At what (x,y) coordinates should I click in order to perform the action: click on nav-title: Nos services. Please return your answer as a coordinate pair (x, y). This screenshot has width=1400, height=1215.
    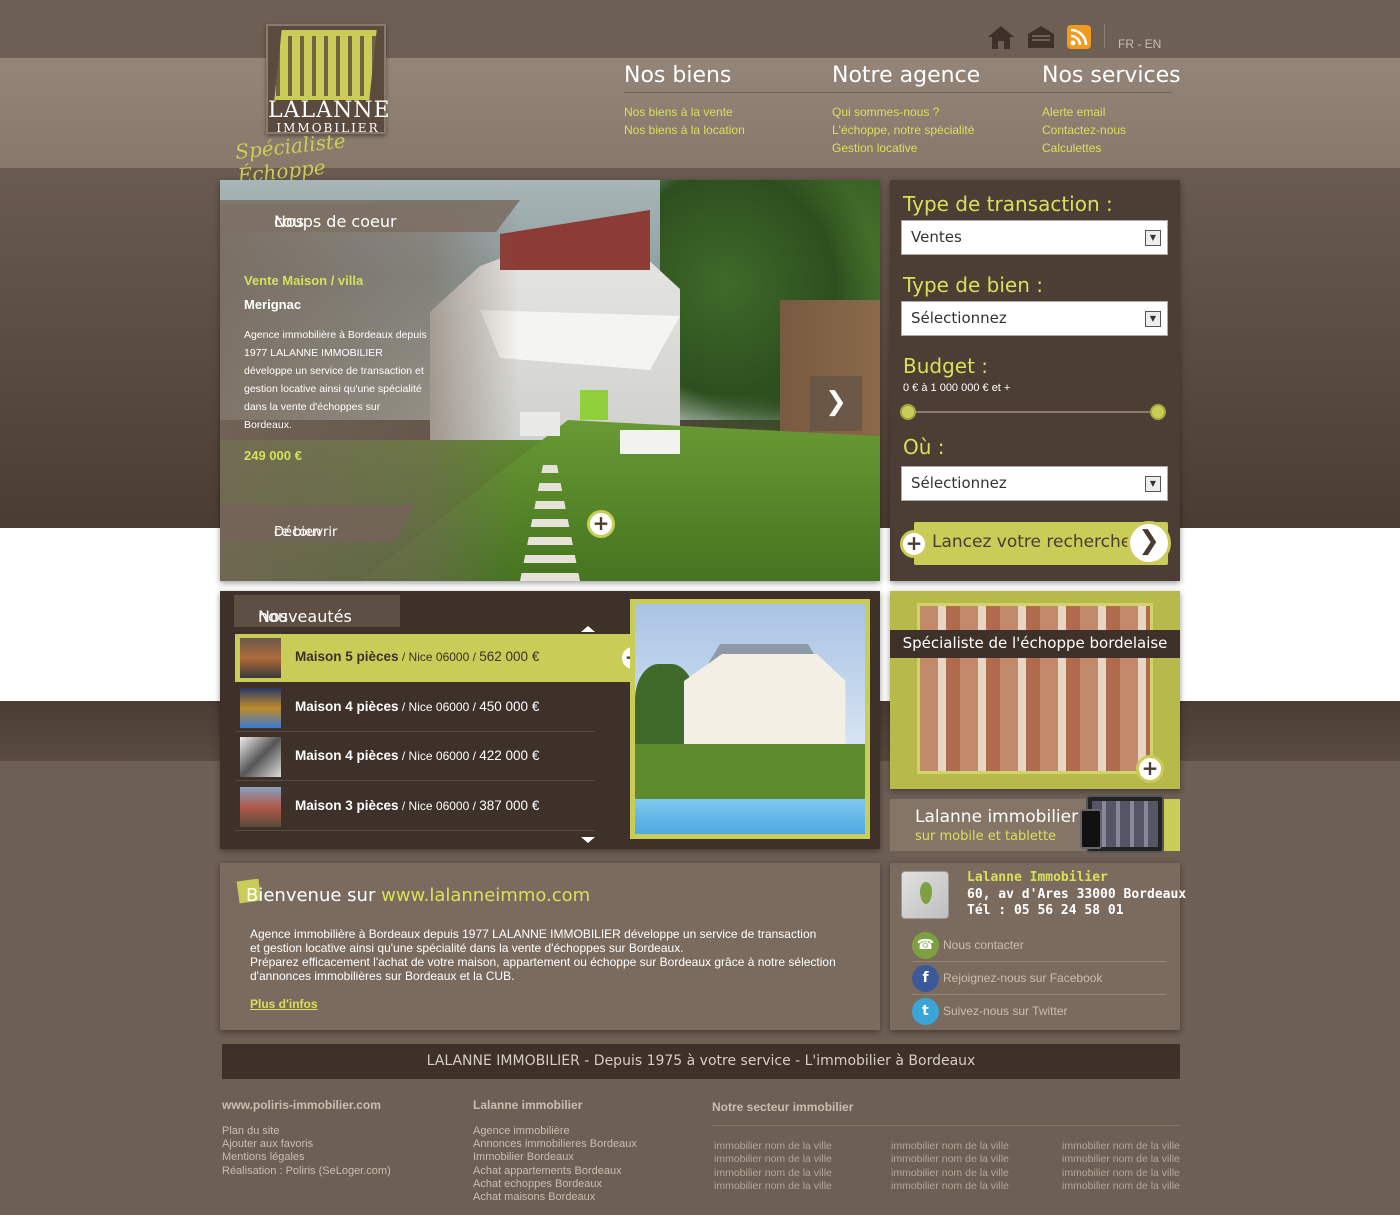
    Looking at the image, I should click on (1111, 77).